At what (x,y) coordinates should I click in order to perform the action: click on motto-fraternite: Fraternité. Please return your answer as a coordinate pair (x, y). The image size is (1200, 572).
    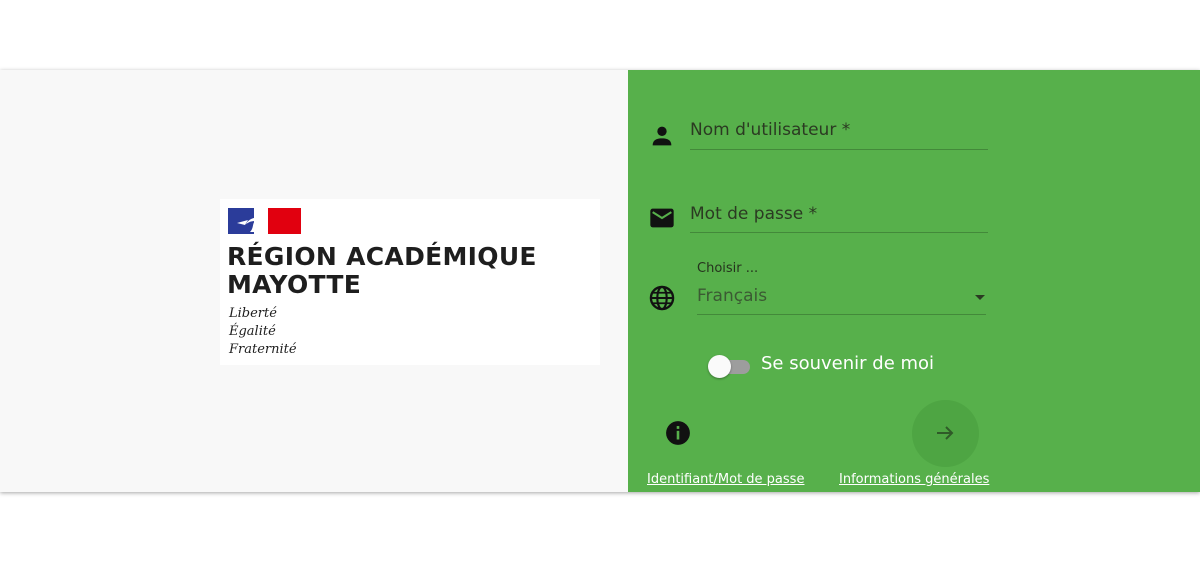
    Looking at the image, I should click on (263, 349).